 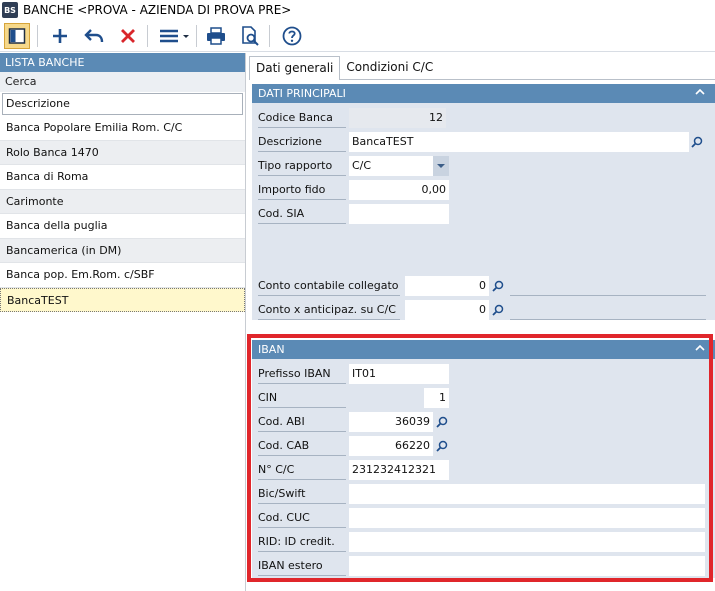 What do you see at coordinates (329, 310) in the screenshot?
I see `conto-anticipaz-label: Conto x anticipaz. su C/C` at bounding box center [329, 310].